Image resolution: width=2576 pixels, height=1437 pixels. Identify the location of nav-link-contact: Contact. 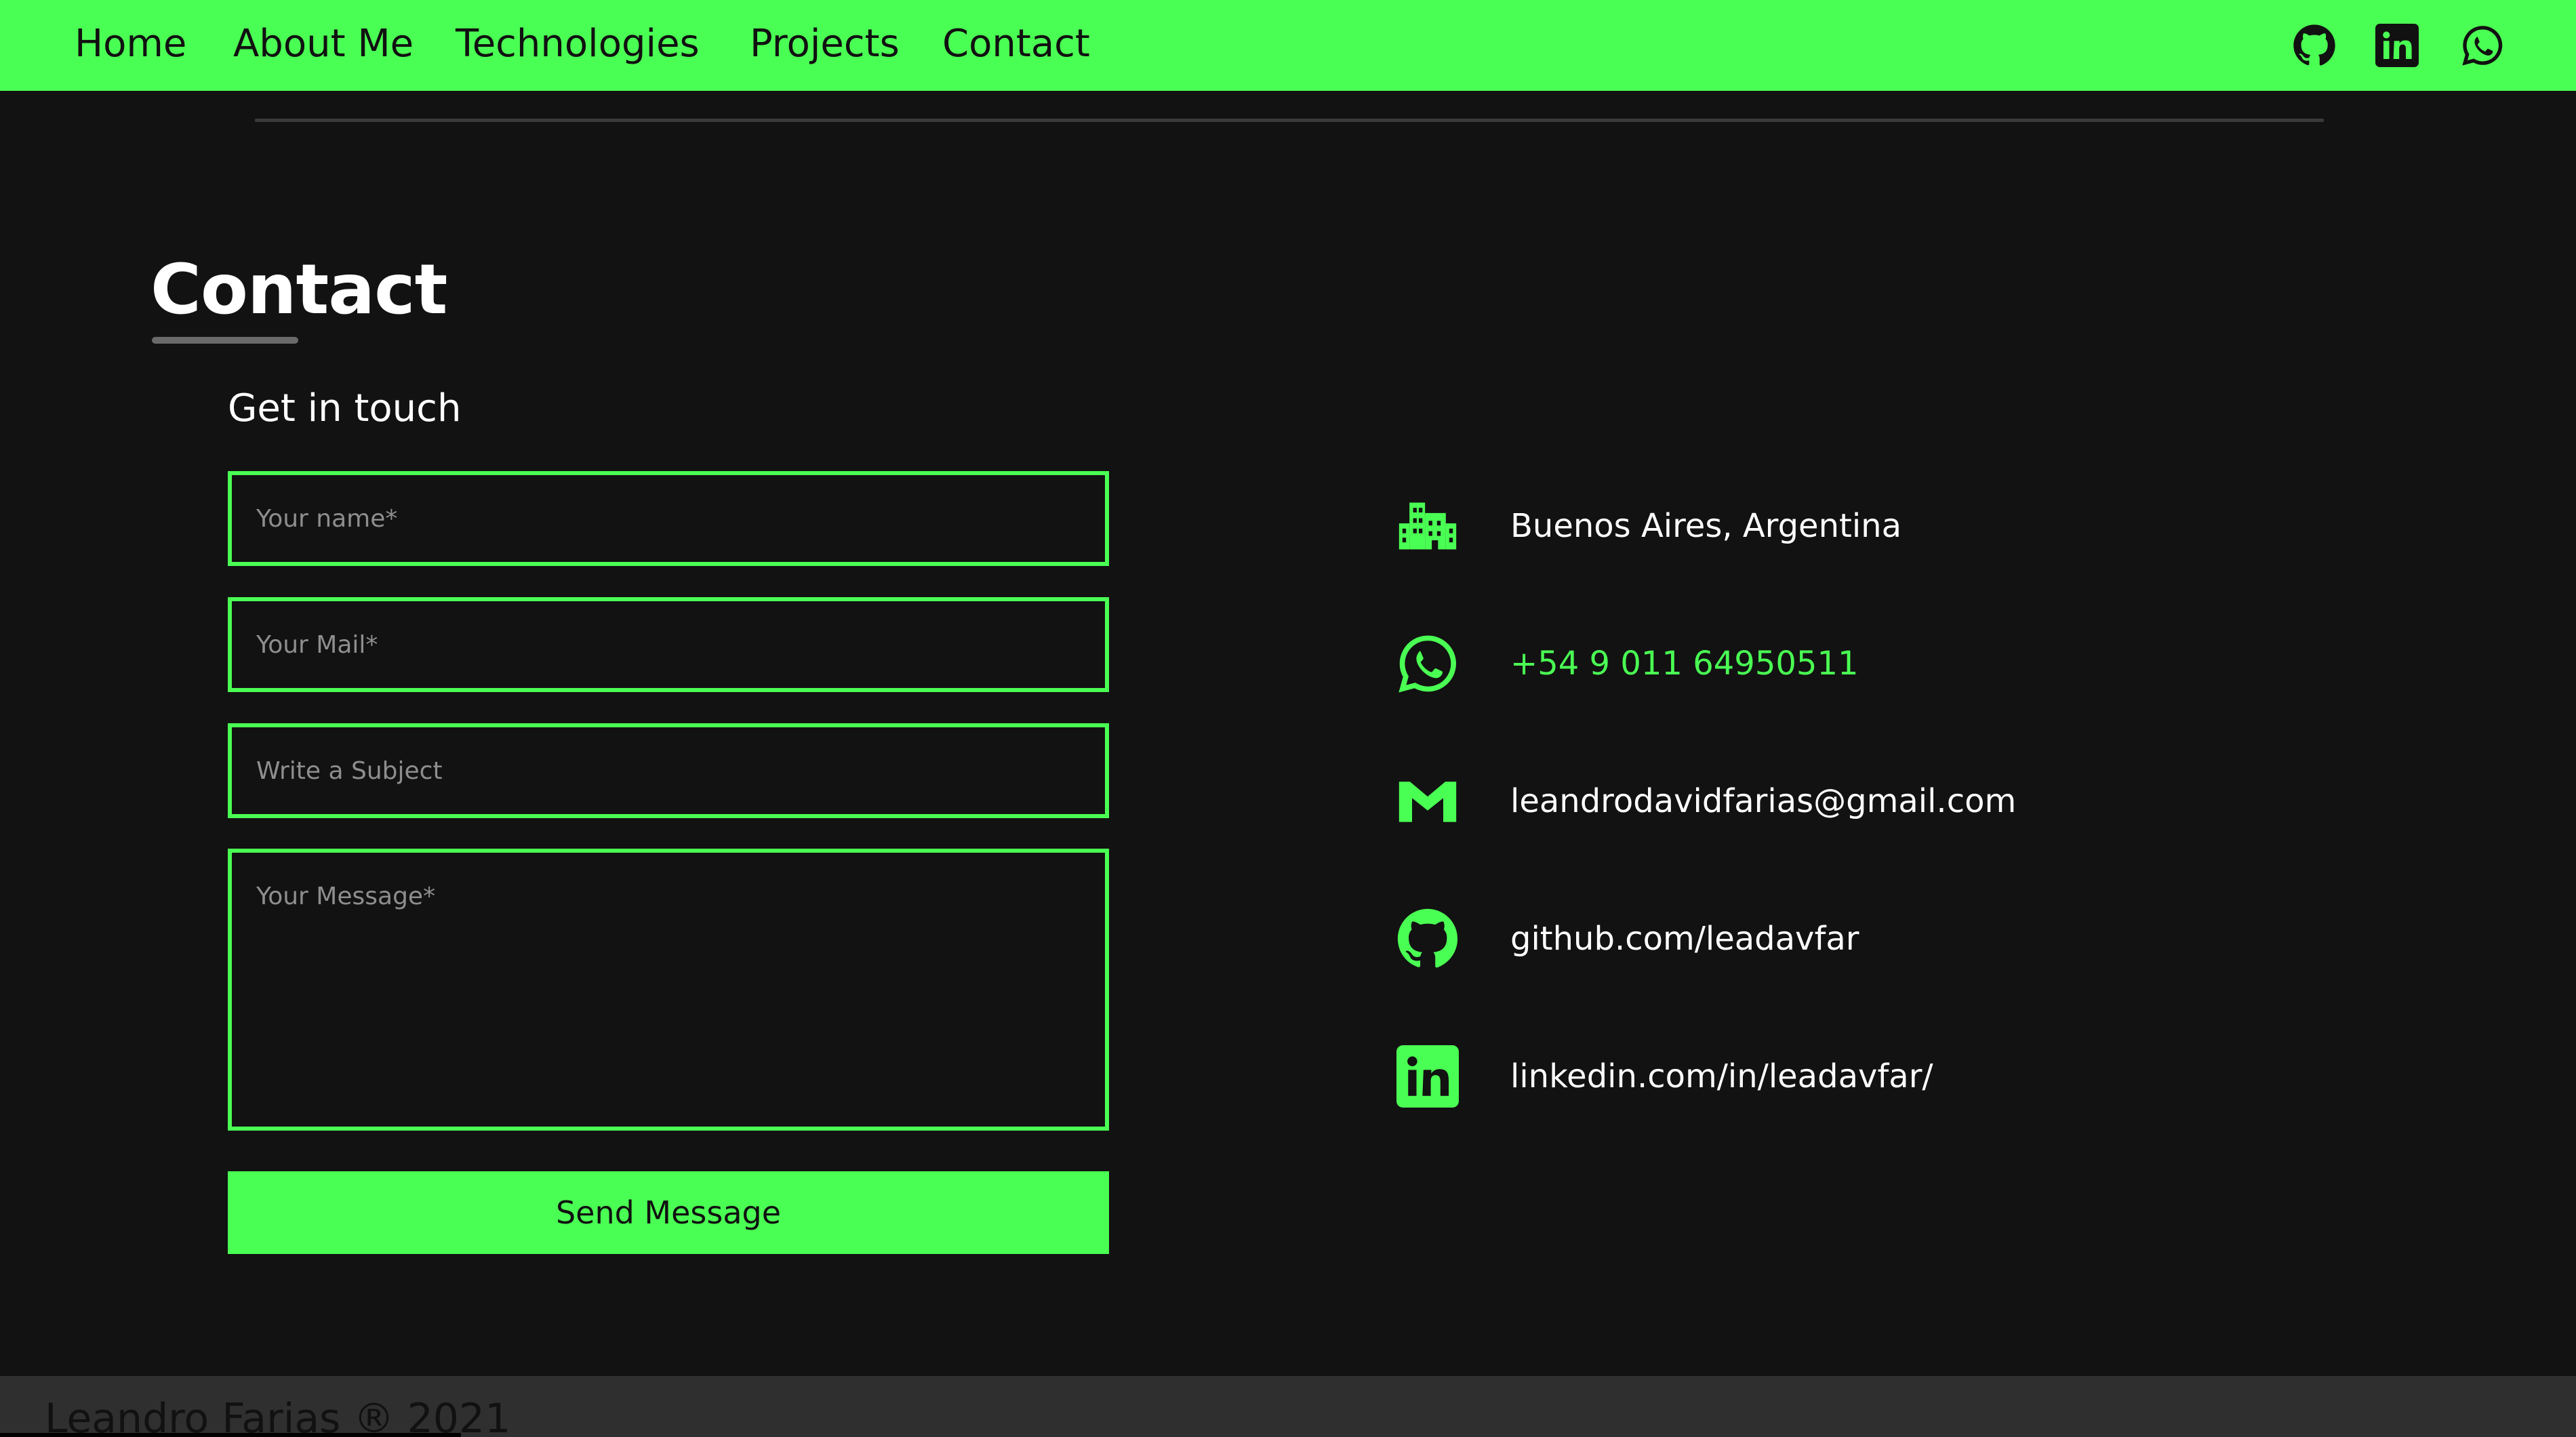
(1016, 45).